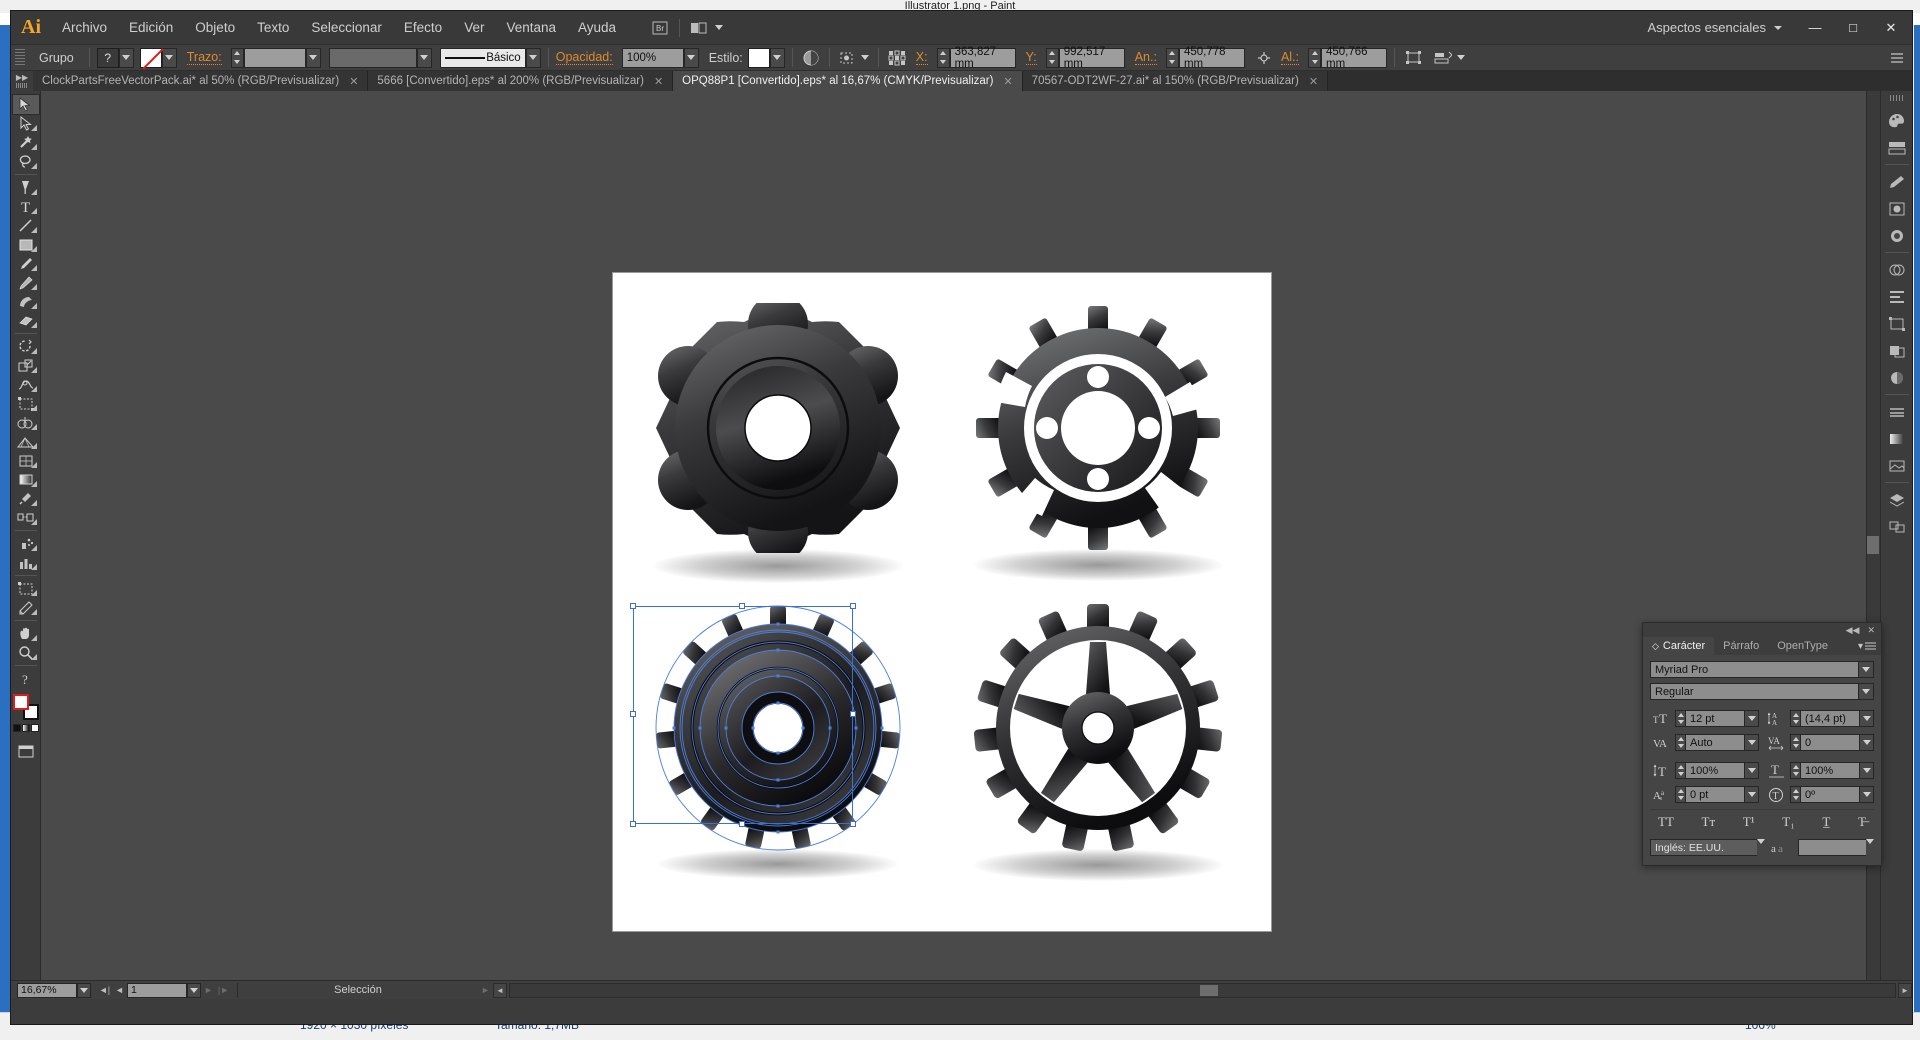 The width and height of the screenshot is (1920, 1040). I want to click on tab-caracter: ◇ Carácter, so click(1679, 646).